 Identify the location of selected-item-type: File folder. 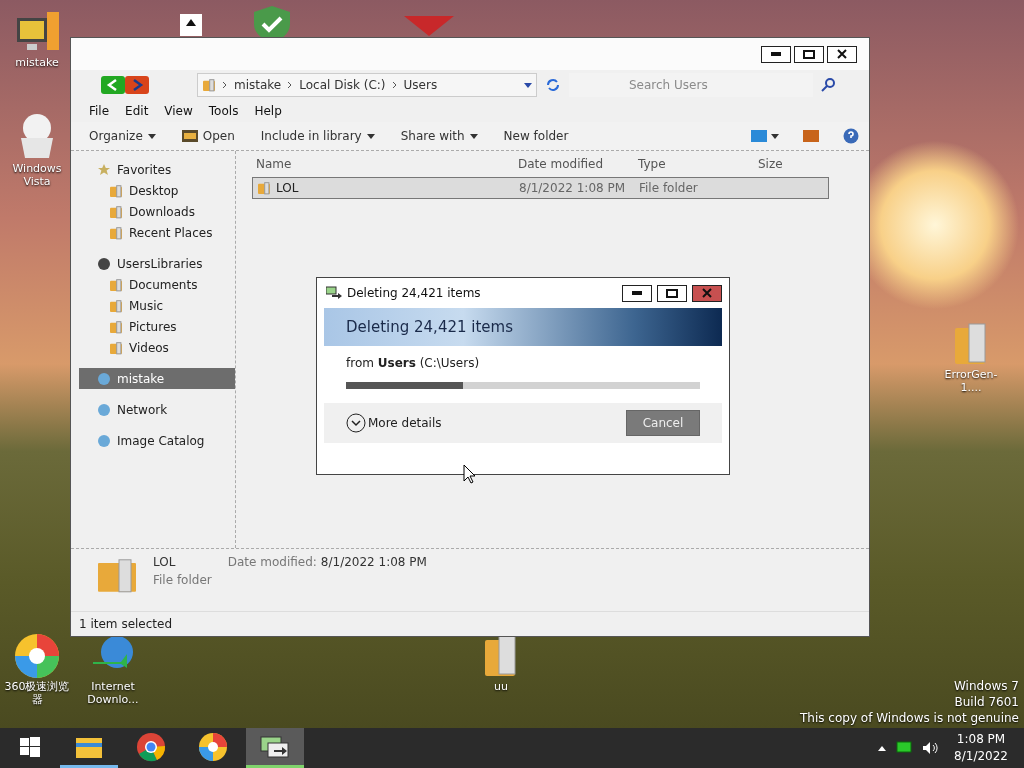
(182, 580).